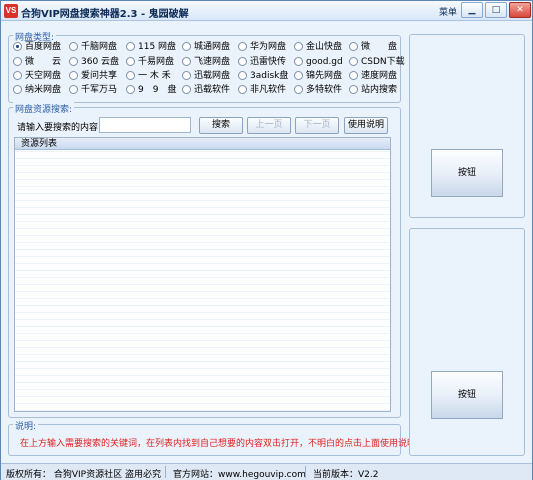 The height and width of the screenshot is (480, 533). Describe the element at coordinates (324, 90) in the screenshot. I see `disk-type-label: 多特软件` at that location.